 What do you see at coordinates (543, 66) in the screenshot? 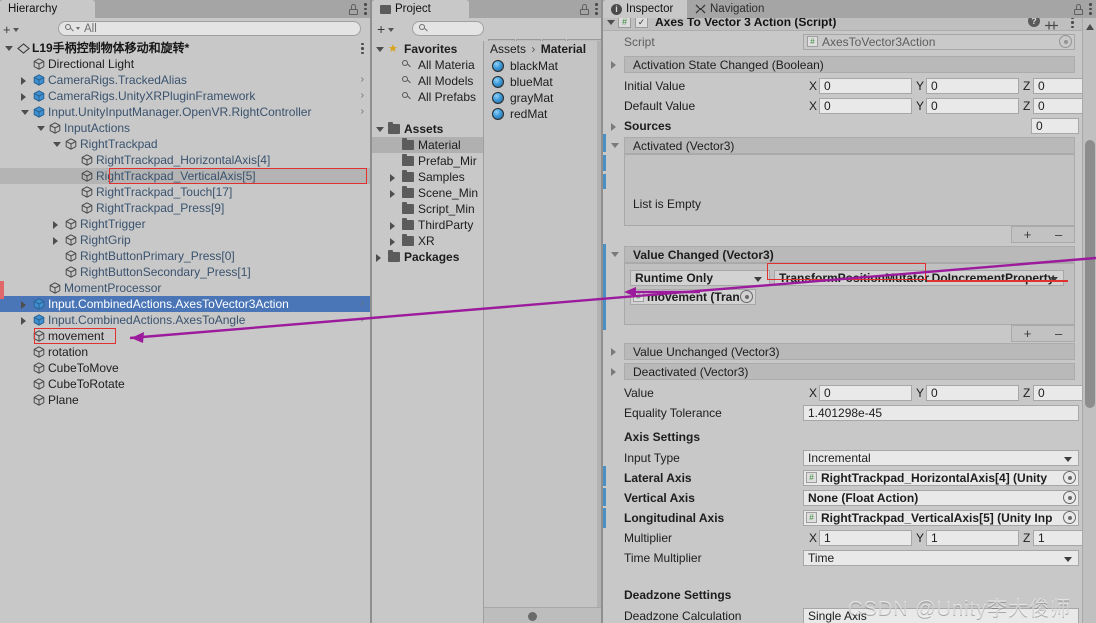
I see `asset-item-blackmat: blackMat` at bounding box center [543, 66].